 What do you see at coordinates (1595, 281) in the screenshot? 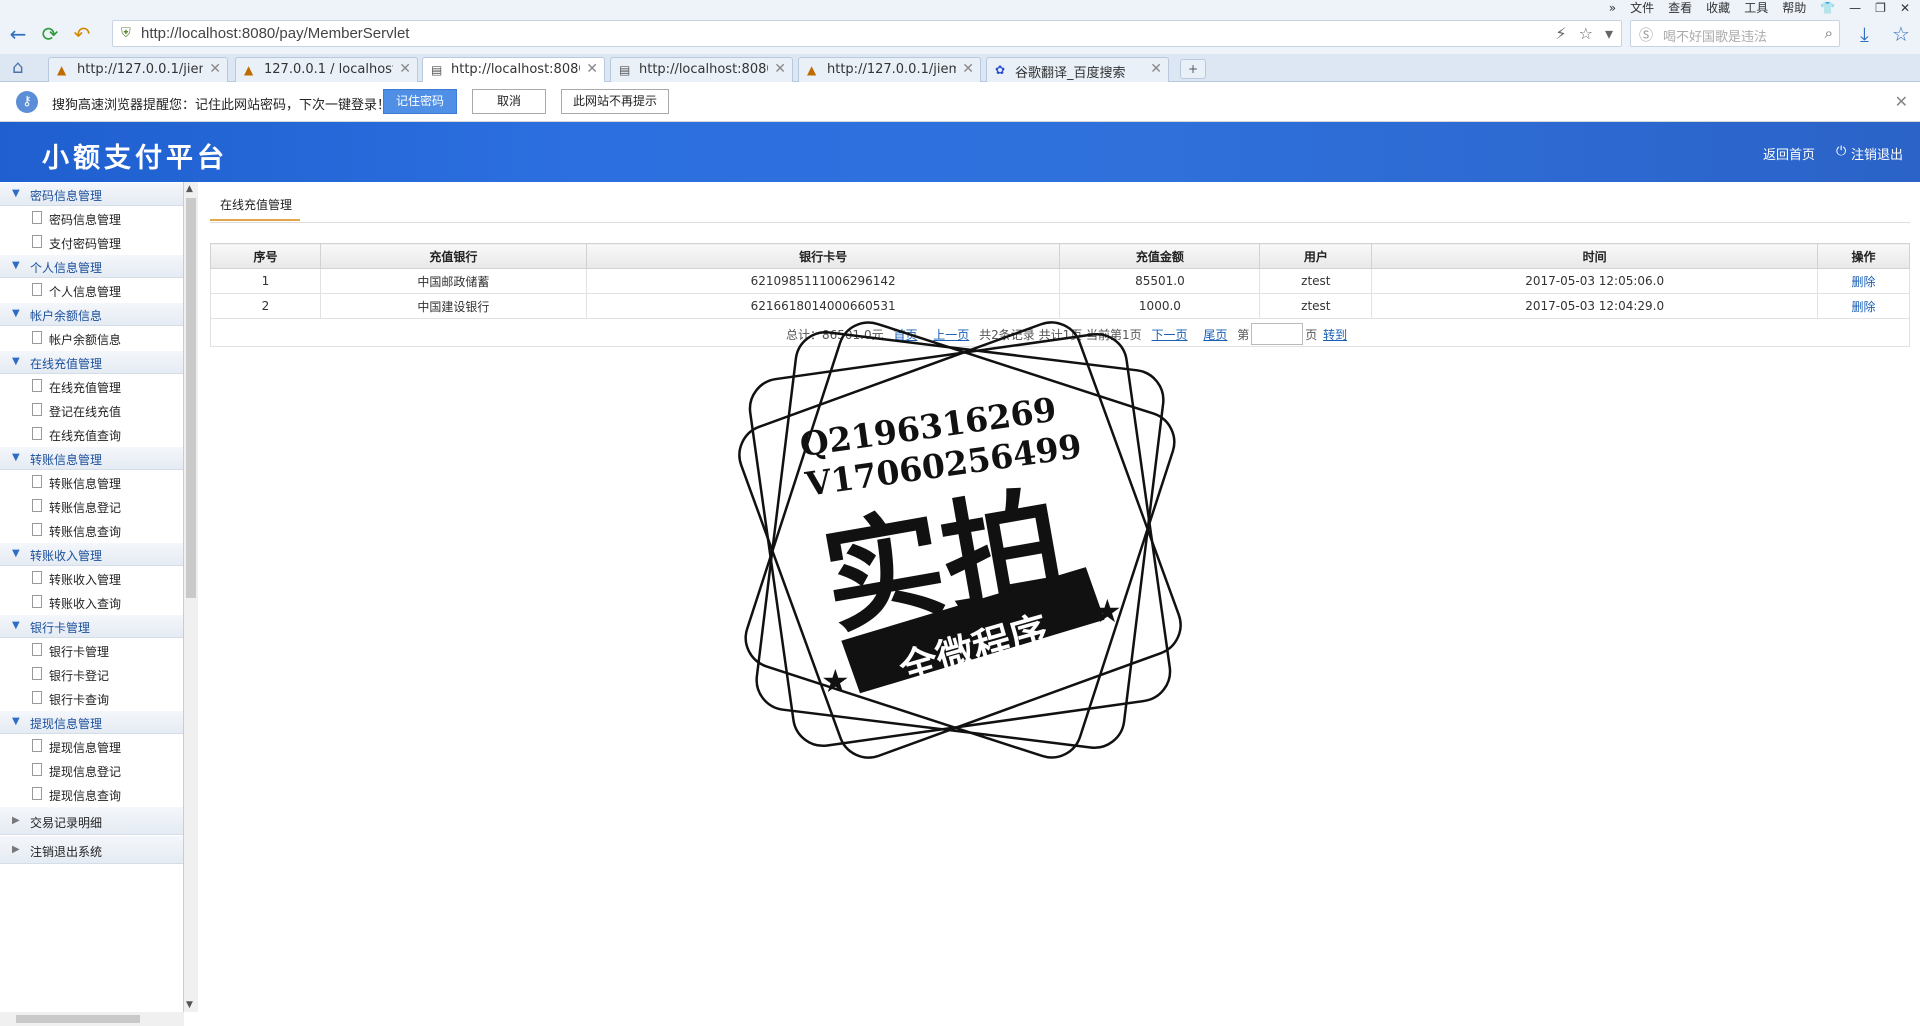
I see `cell-time: 2017-05-03 12:05:06.0` at bounding box center [1595, 281].